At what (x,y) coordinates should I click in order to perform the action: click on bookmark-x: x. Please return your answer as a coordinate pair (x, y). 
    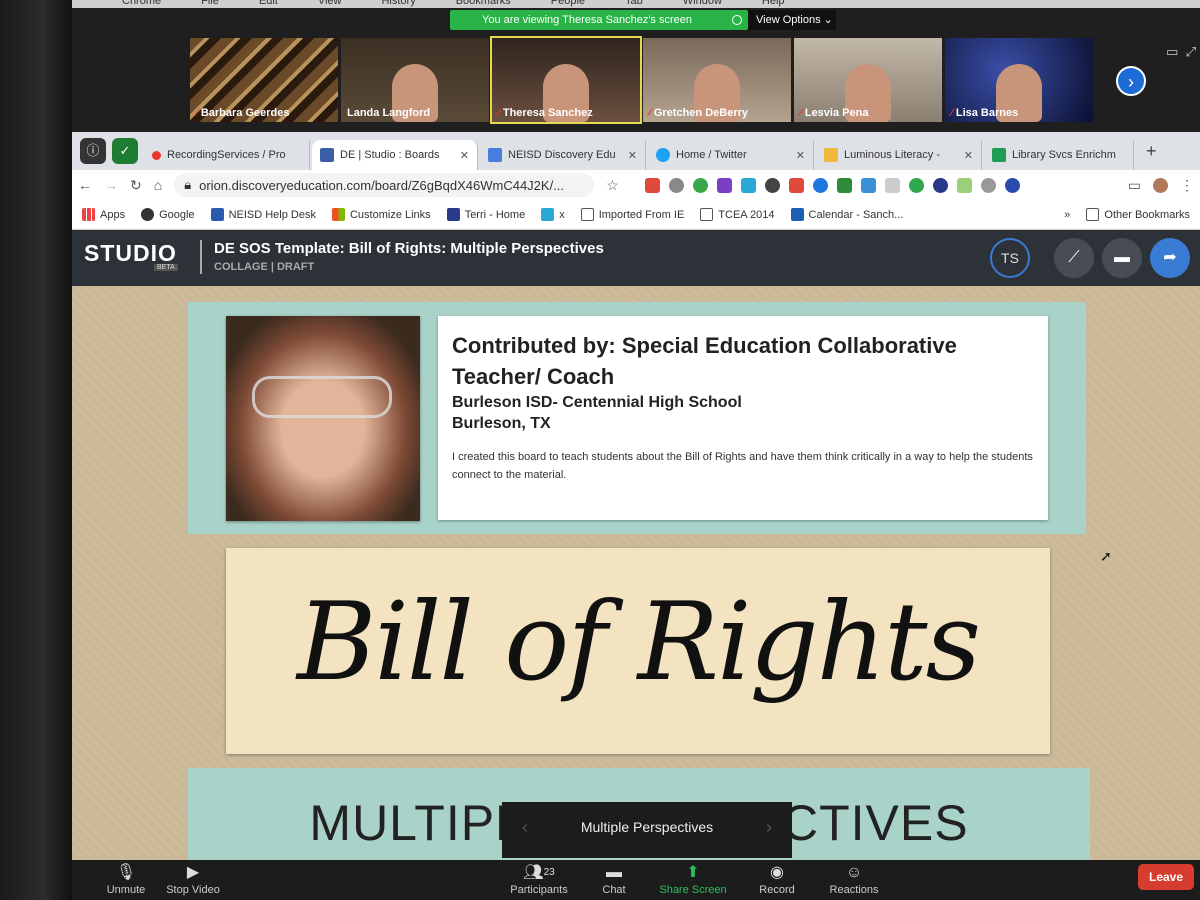
    Looking at the image, I should click on (553, 214).